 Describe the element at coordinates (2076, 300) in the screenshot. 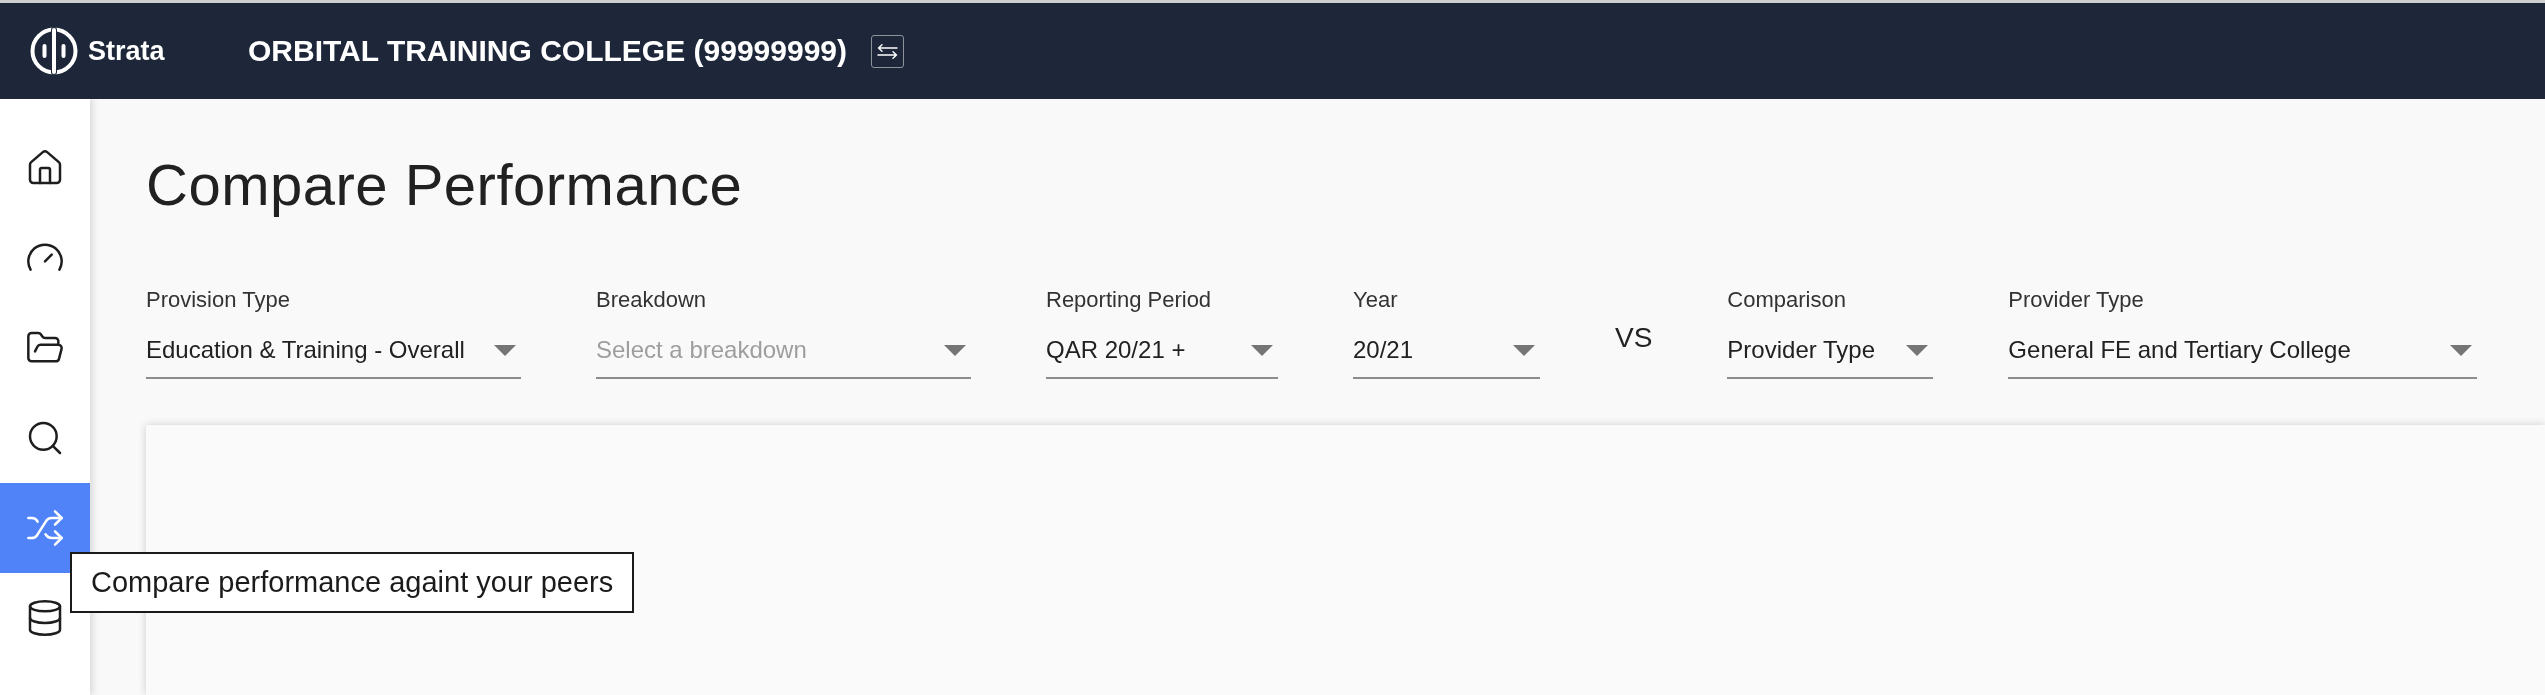

I see `field-label: Provider Type` at that location.